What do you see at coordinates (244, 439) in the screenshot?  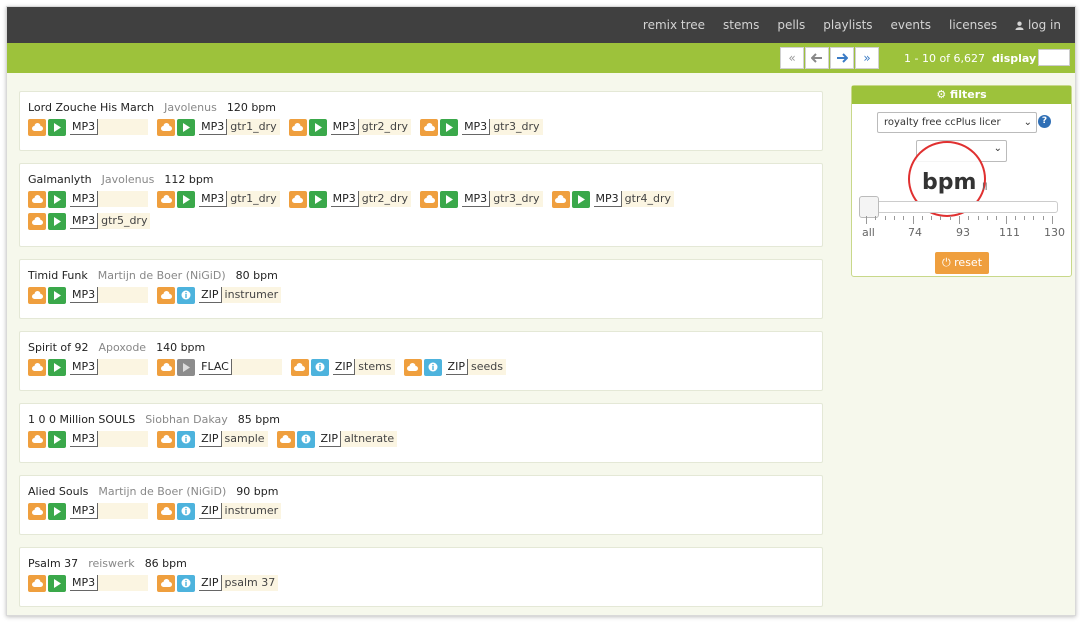 I see `file-name: sample` at bounding box center [244, 439].